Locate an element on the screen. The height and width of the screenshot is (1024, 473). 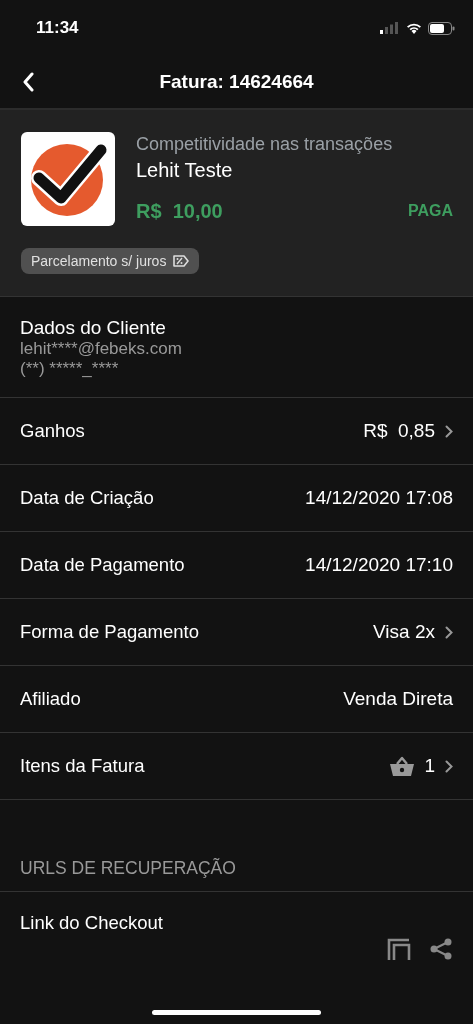
row-label: Ganhos is located at coordinates (52, 431).